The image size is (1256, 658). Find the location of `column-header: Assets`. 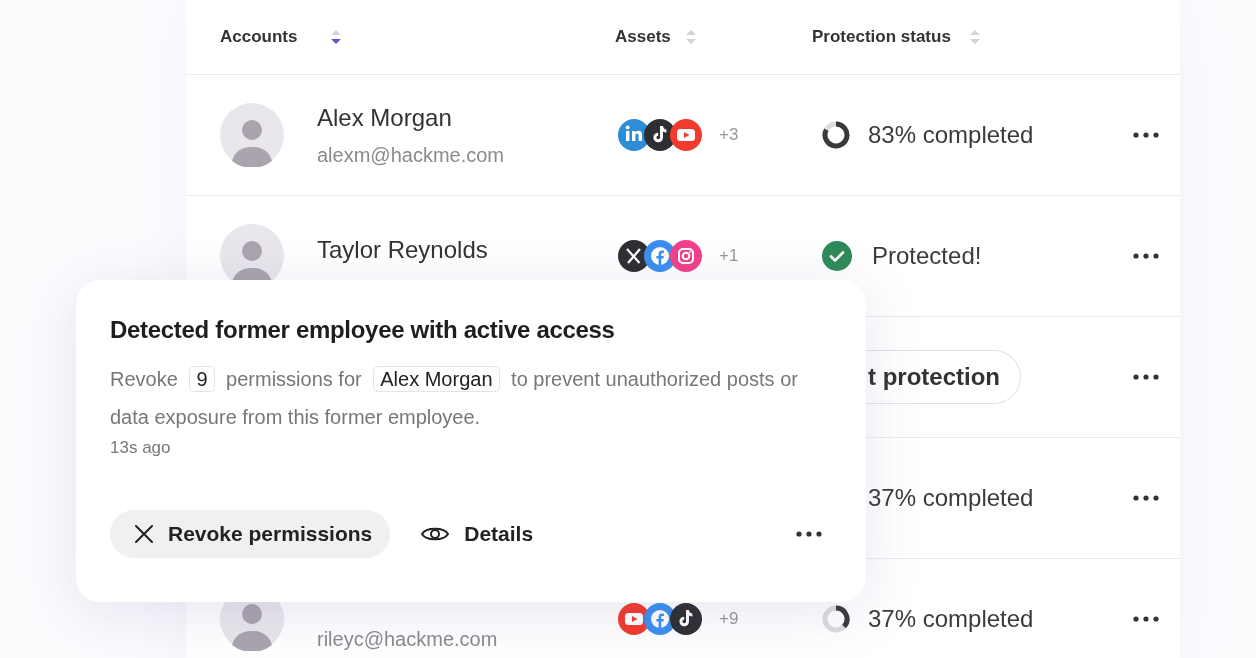

column-header: Assets is located at coordinates (643, 37).